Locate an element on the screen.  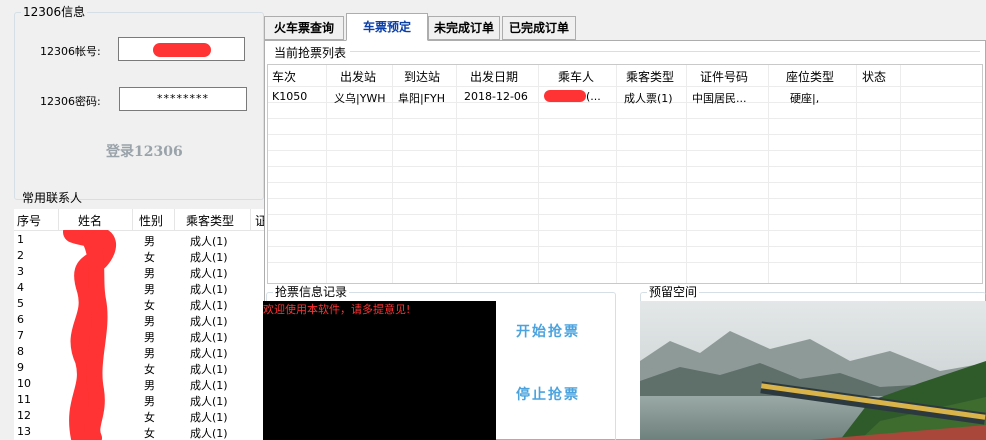
contact-no: 3 is located at coordinates (20, 271).